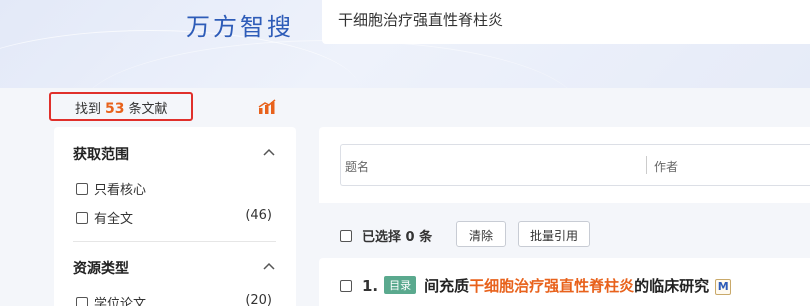  Describe the element at coordinates (258, 299) in the screenshot. I see `filter-count: (20)` at that location.